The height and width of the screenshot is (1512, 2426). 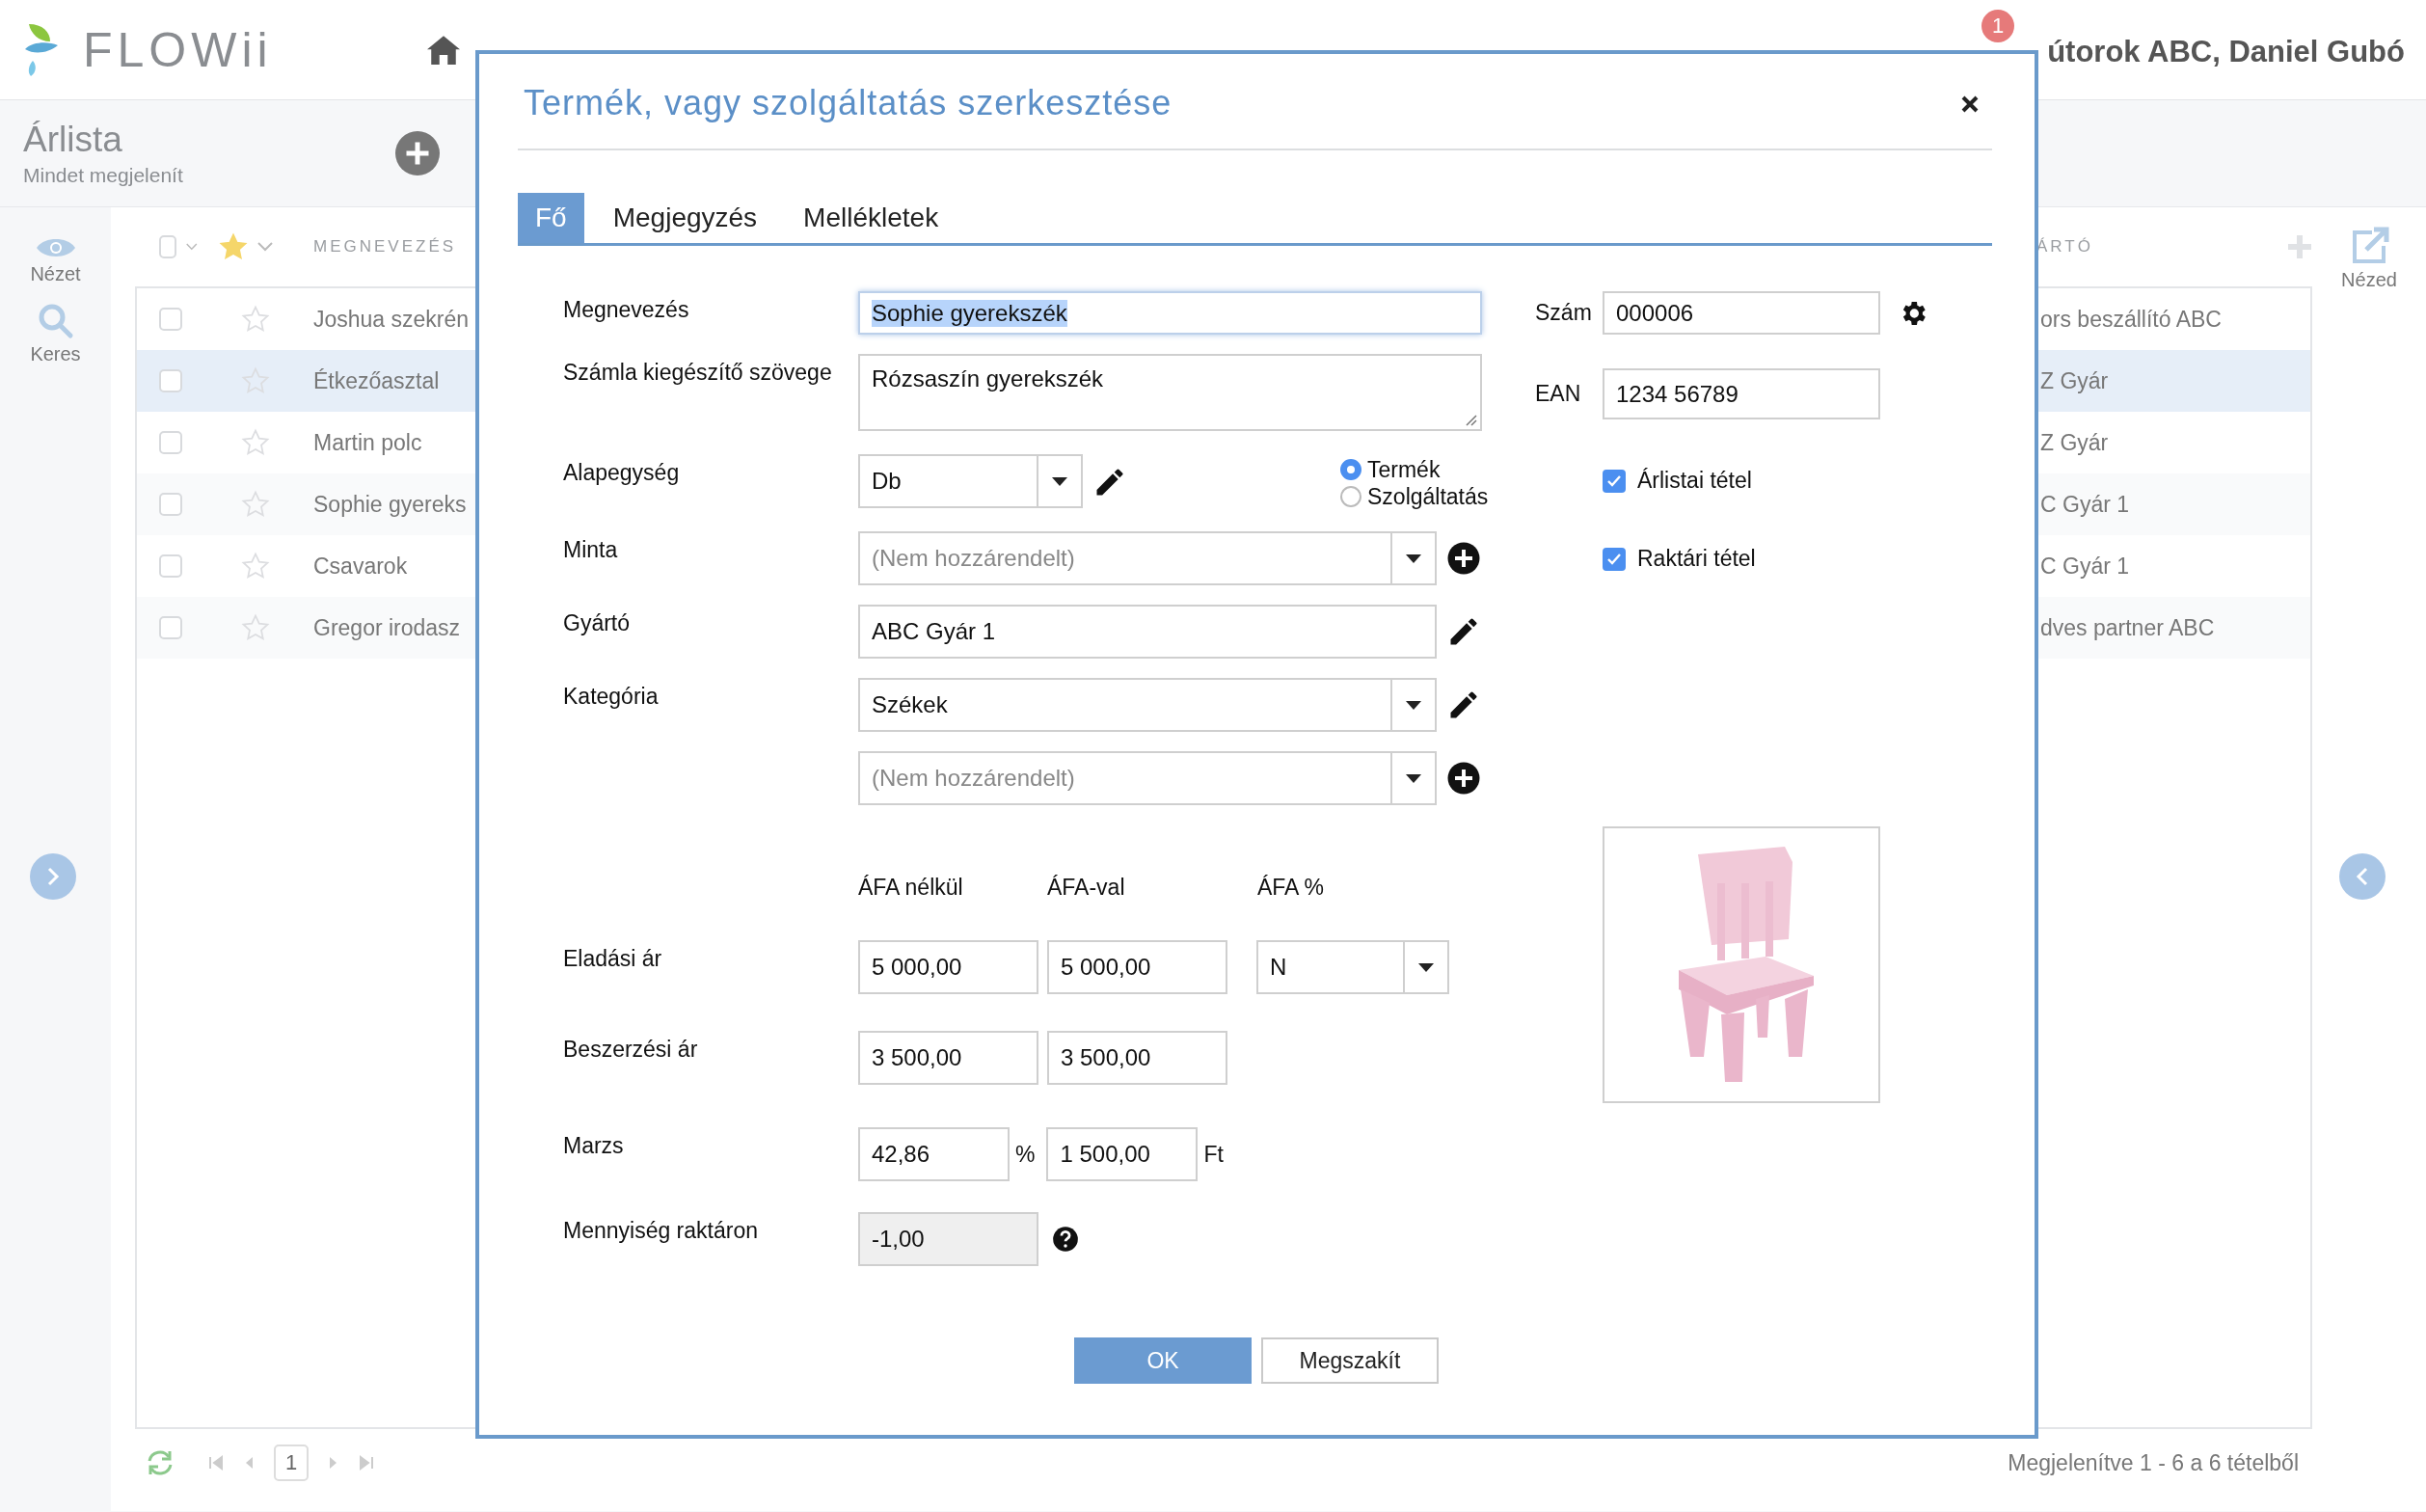 What do you see at coordinates (661, 1231) in the screenshot?
I see `field-label: Mennyiség raktáron` at bounding box center [661, 1231].